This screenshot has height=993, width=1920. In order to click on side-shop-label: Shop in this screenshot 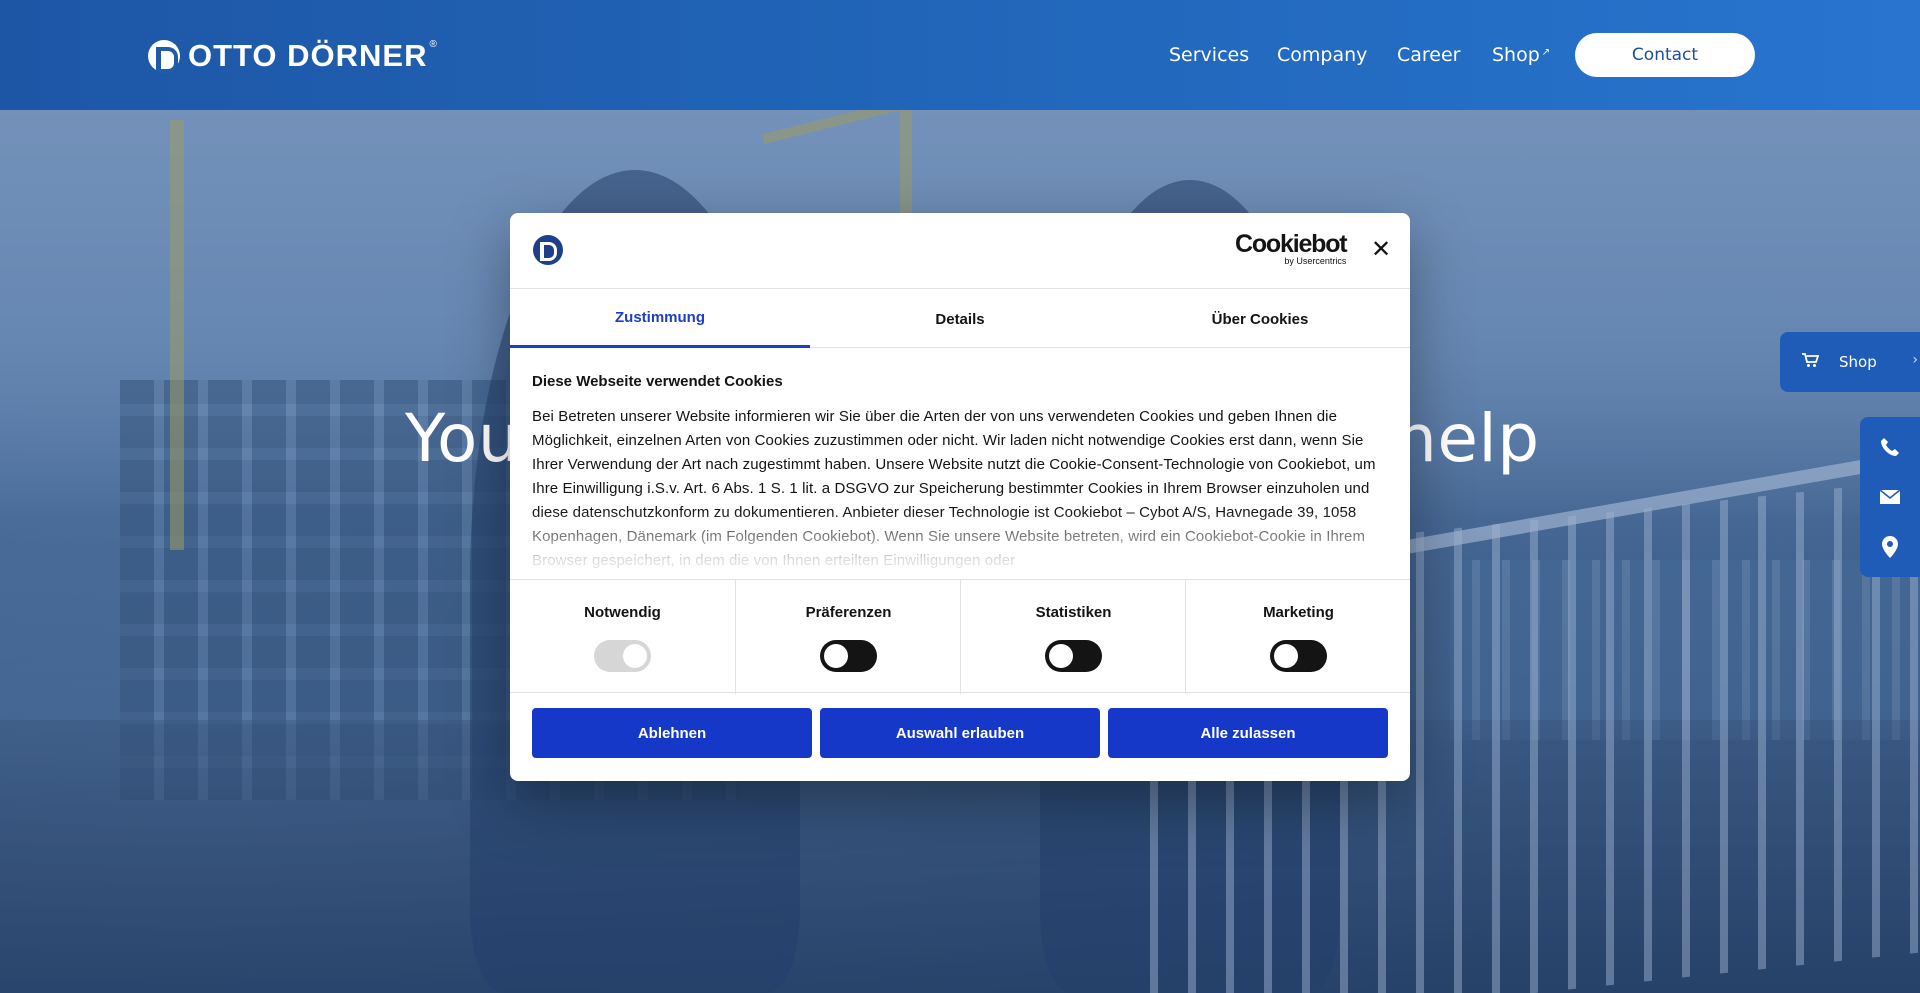, I will do `click(1858, 362)`.